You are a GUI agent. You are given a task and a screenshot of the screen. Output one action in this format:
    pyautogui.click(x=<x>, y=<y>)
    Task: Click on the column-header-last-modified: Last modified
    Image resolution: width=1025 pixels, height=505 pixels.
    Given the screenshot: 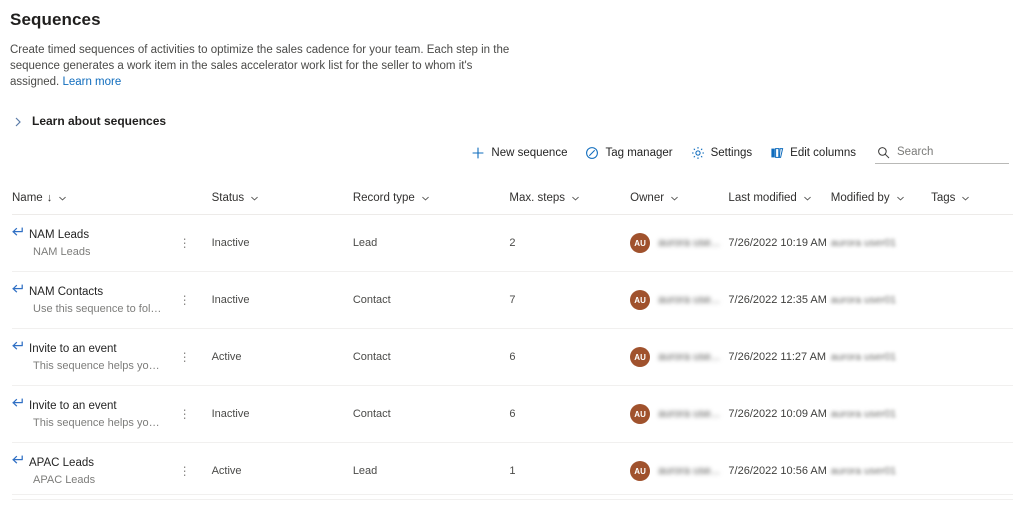 What is the action you would take?
    pyautogui.click(x=779, y=200)
    